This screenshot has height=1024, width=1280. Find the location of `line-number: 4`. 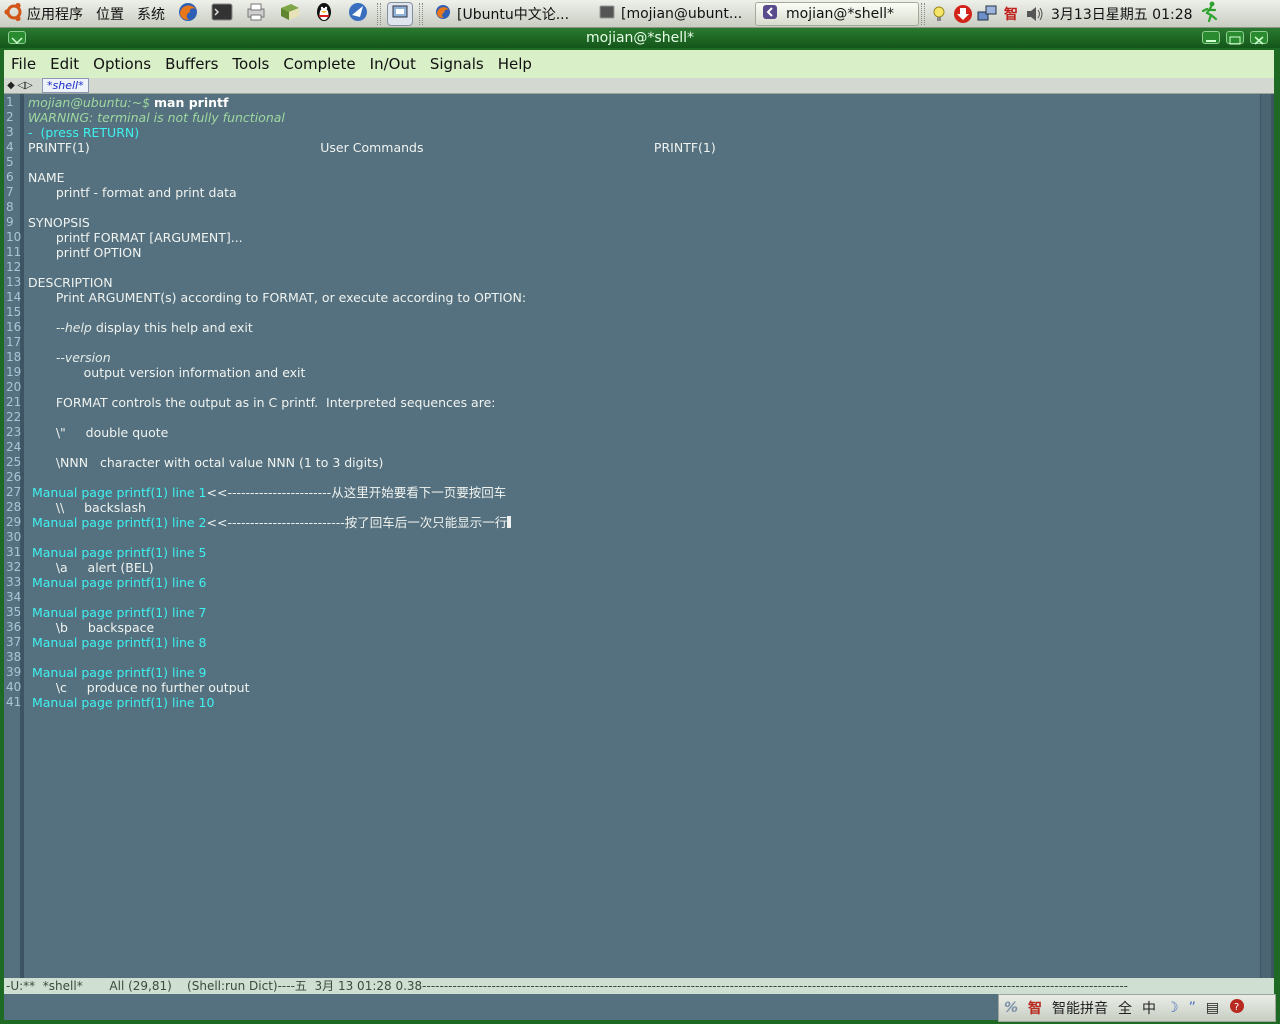

line-number: 4 is located at coordinates (10, 147).